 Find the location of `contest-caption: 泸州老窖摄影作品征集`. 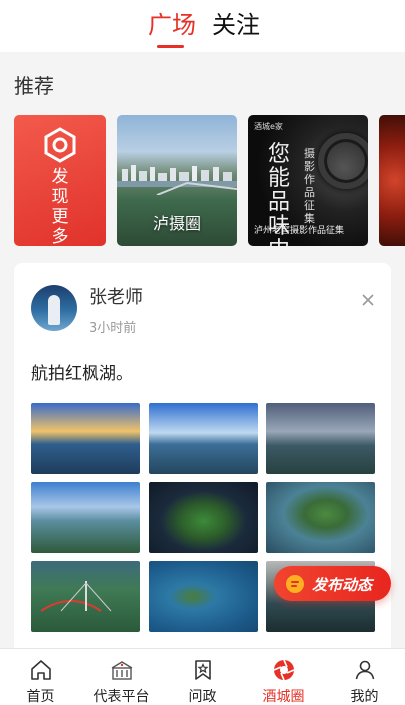

contest-caption: 泸州老窖摄影作品征集 is located at coordinates (299, 231).